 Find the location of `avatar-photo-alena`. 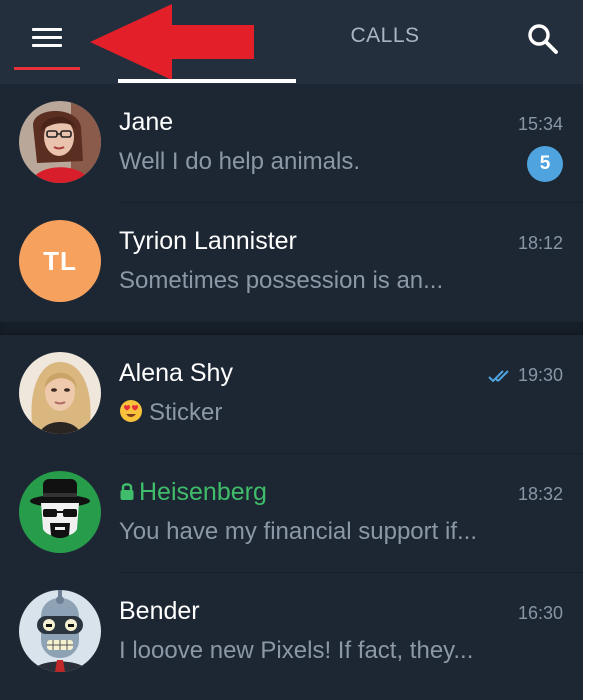

avatar-photo-alena is located at coordinates (60, 393).